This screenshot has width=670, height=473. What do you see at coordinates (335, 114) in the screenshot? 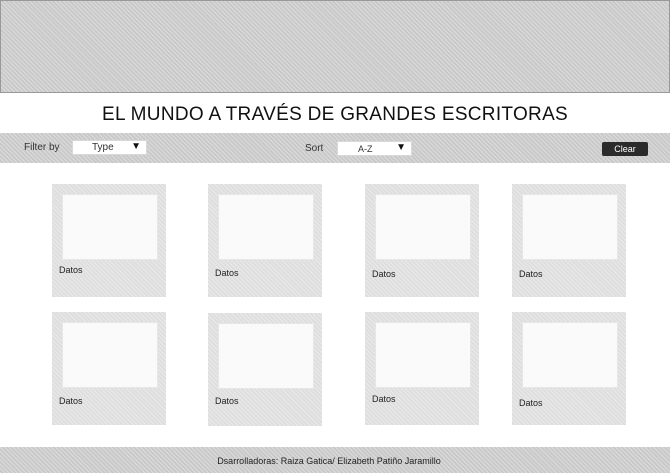
I see `page-title: EL MUNDO A TRAVÉS DE GRANDES ESCRITORAS` at bounding box center [335, 114].